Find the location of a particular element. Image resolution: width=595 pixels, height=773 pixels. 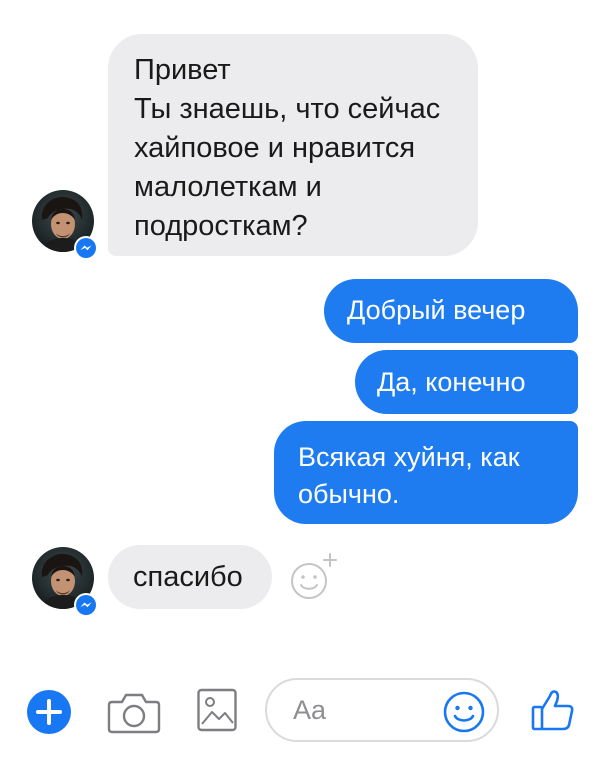

outgoing-message-bubble: Добрый вечер is located at coordinates (451, 311).